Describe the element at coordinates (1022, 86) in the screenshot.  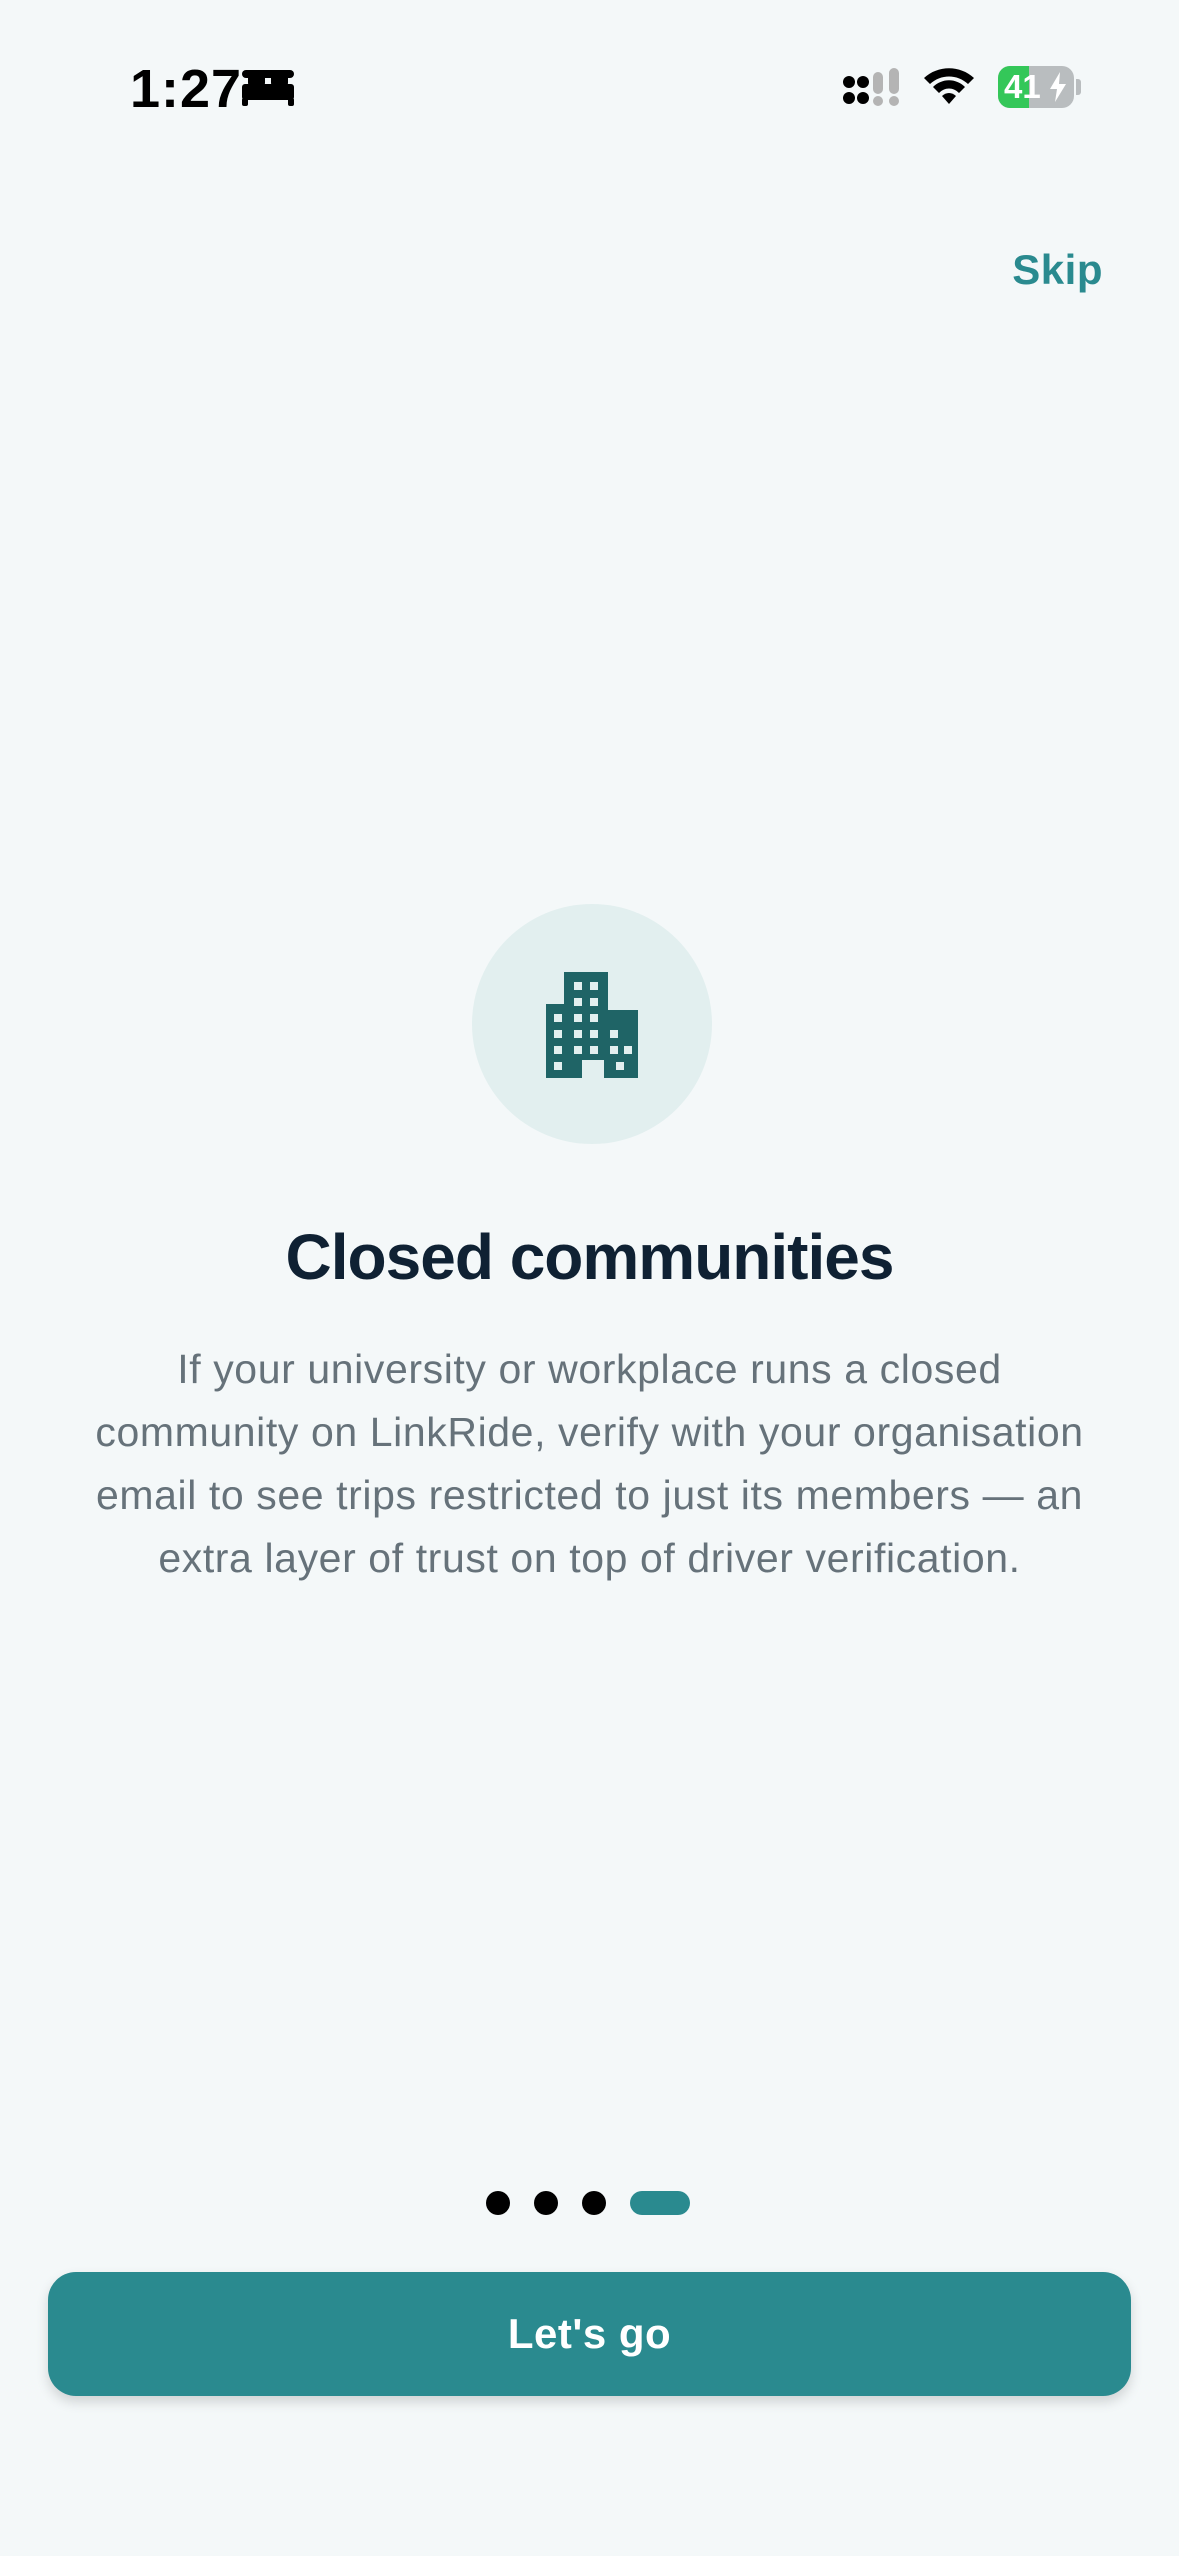
I see `battery-percent: 41` at that location.